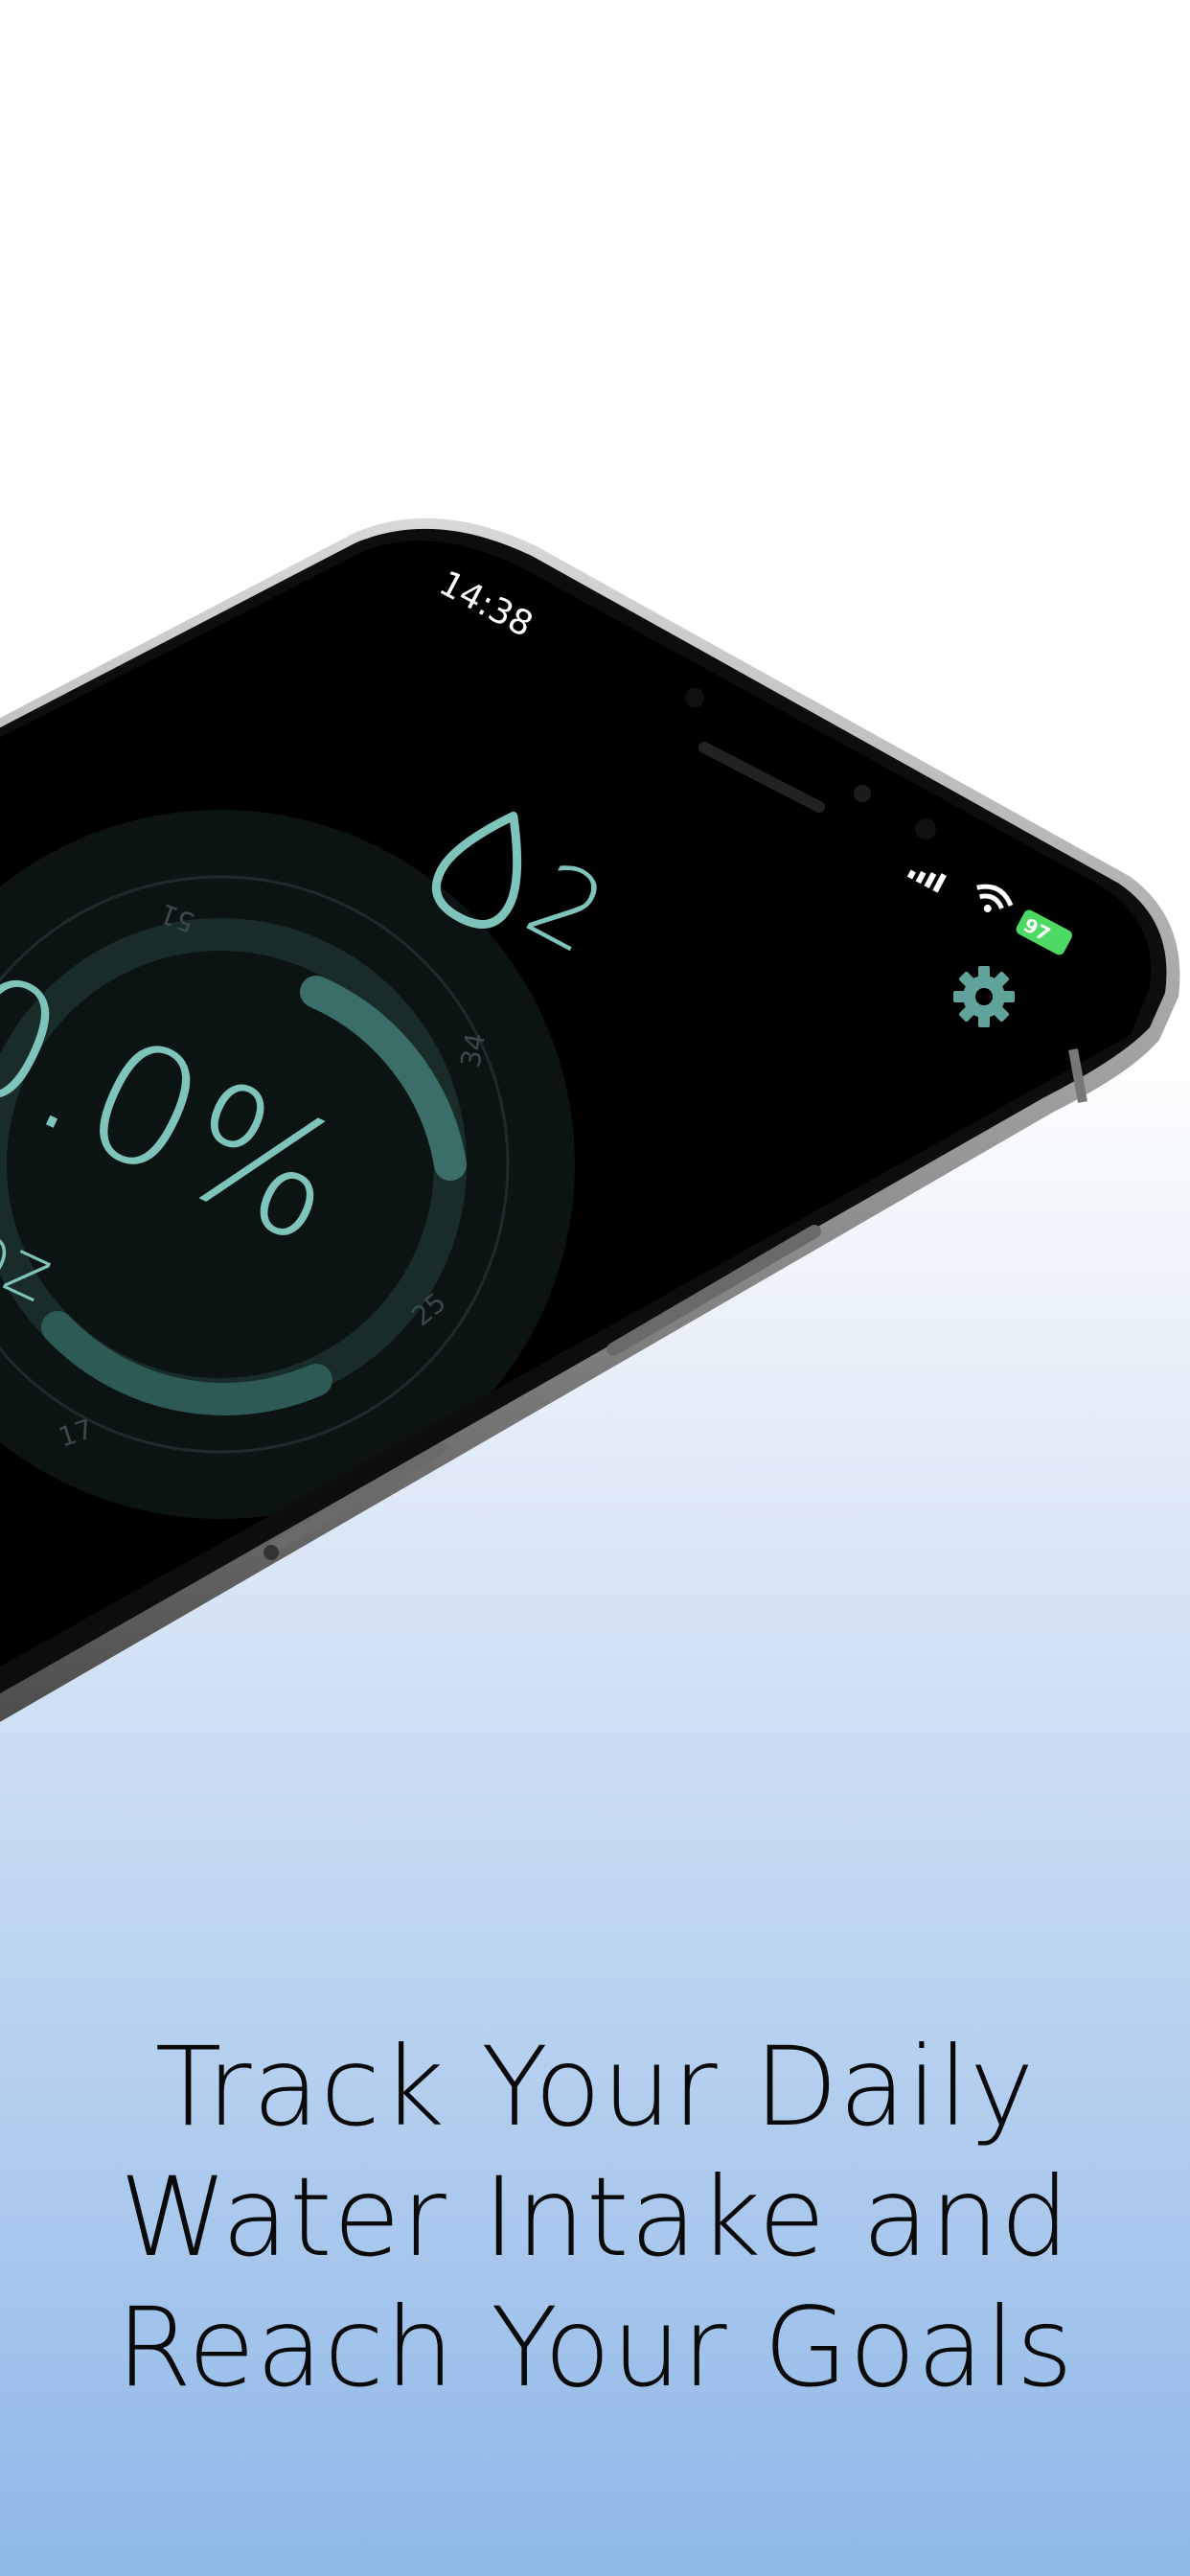 The height and width of the screenshot is (2576, 1190). I want to click on headline-line: Track Your Daily, so click(595, 2087).